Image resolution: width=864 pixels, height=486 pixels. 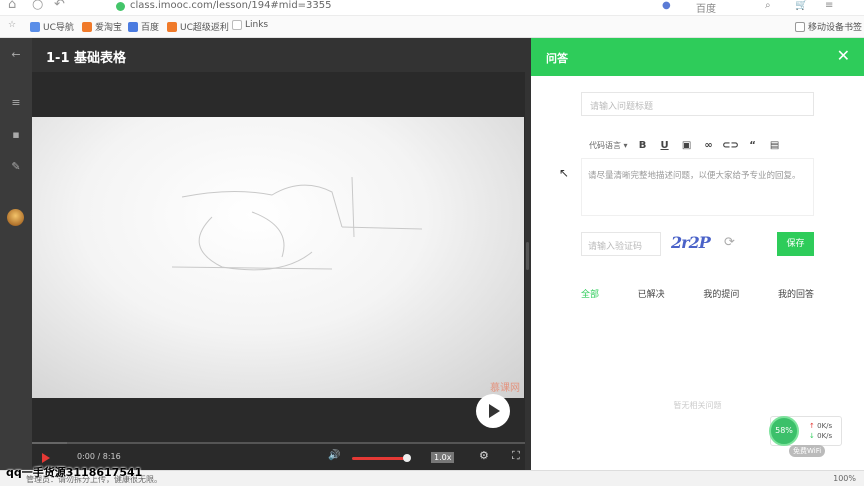 What do you see at coordinates (753, 145) in the screenshot?
I see `quote-icon: “` at bounding box center [753, 145].